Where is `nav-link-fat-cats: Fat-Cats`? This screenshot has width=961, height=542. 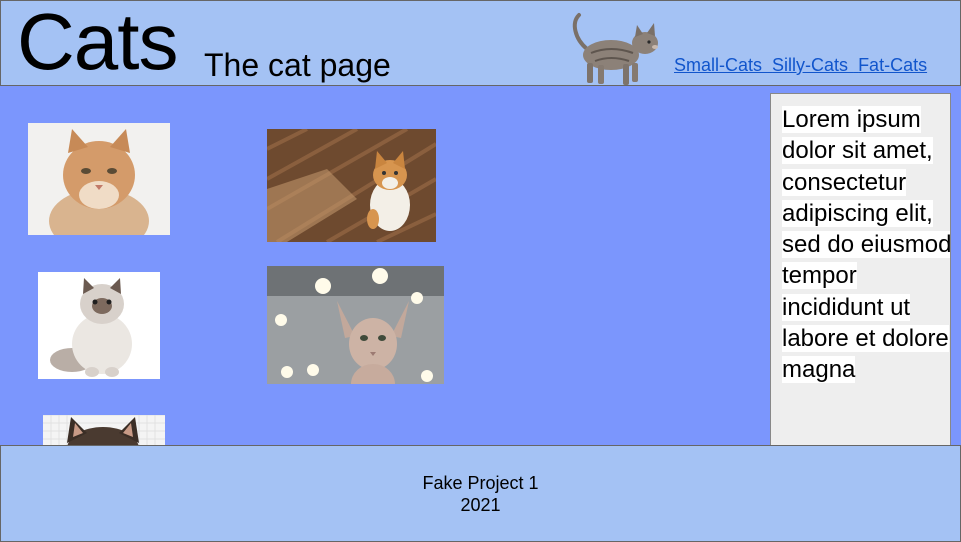
nav-link-fat-cats: Fat-Cats is located at coordinates (892, 65).